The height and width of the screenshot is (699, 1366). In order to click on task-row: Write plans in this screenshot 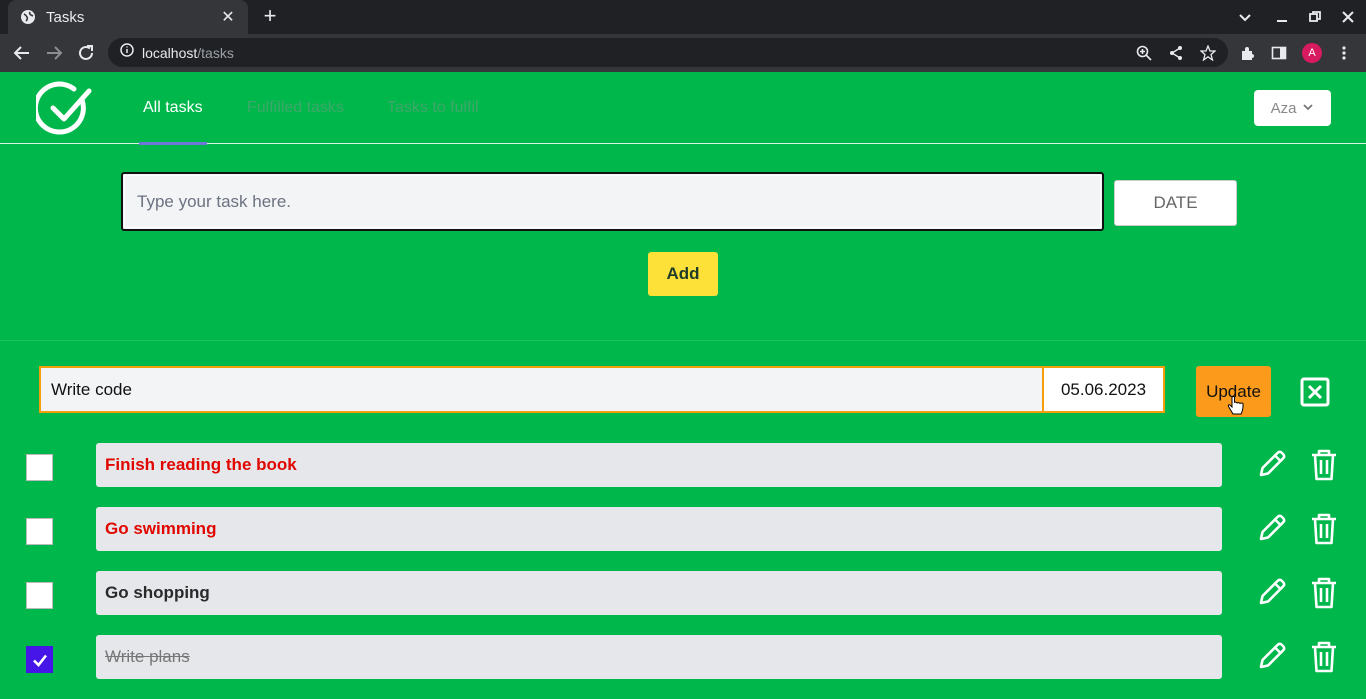, I will do `click(683, 657)`.